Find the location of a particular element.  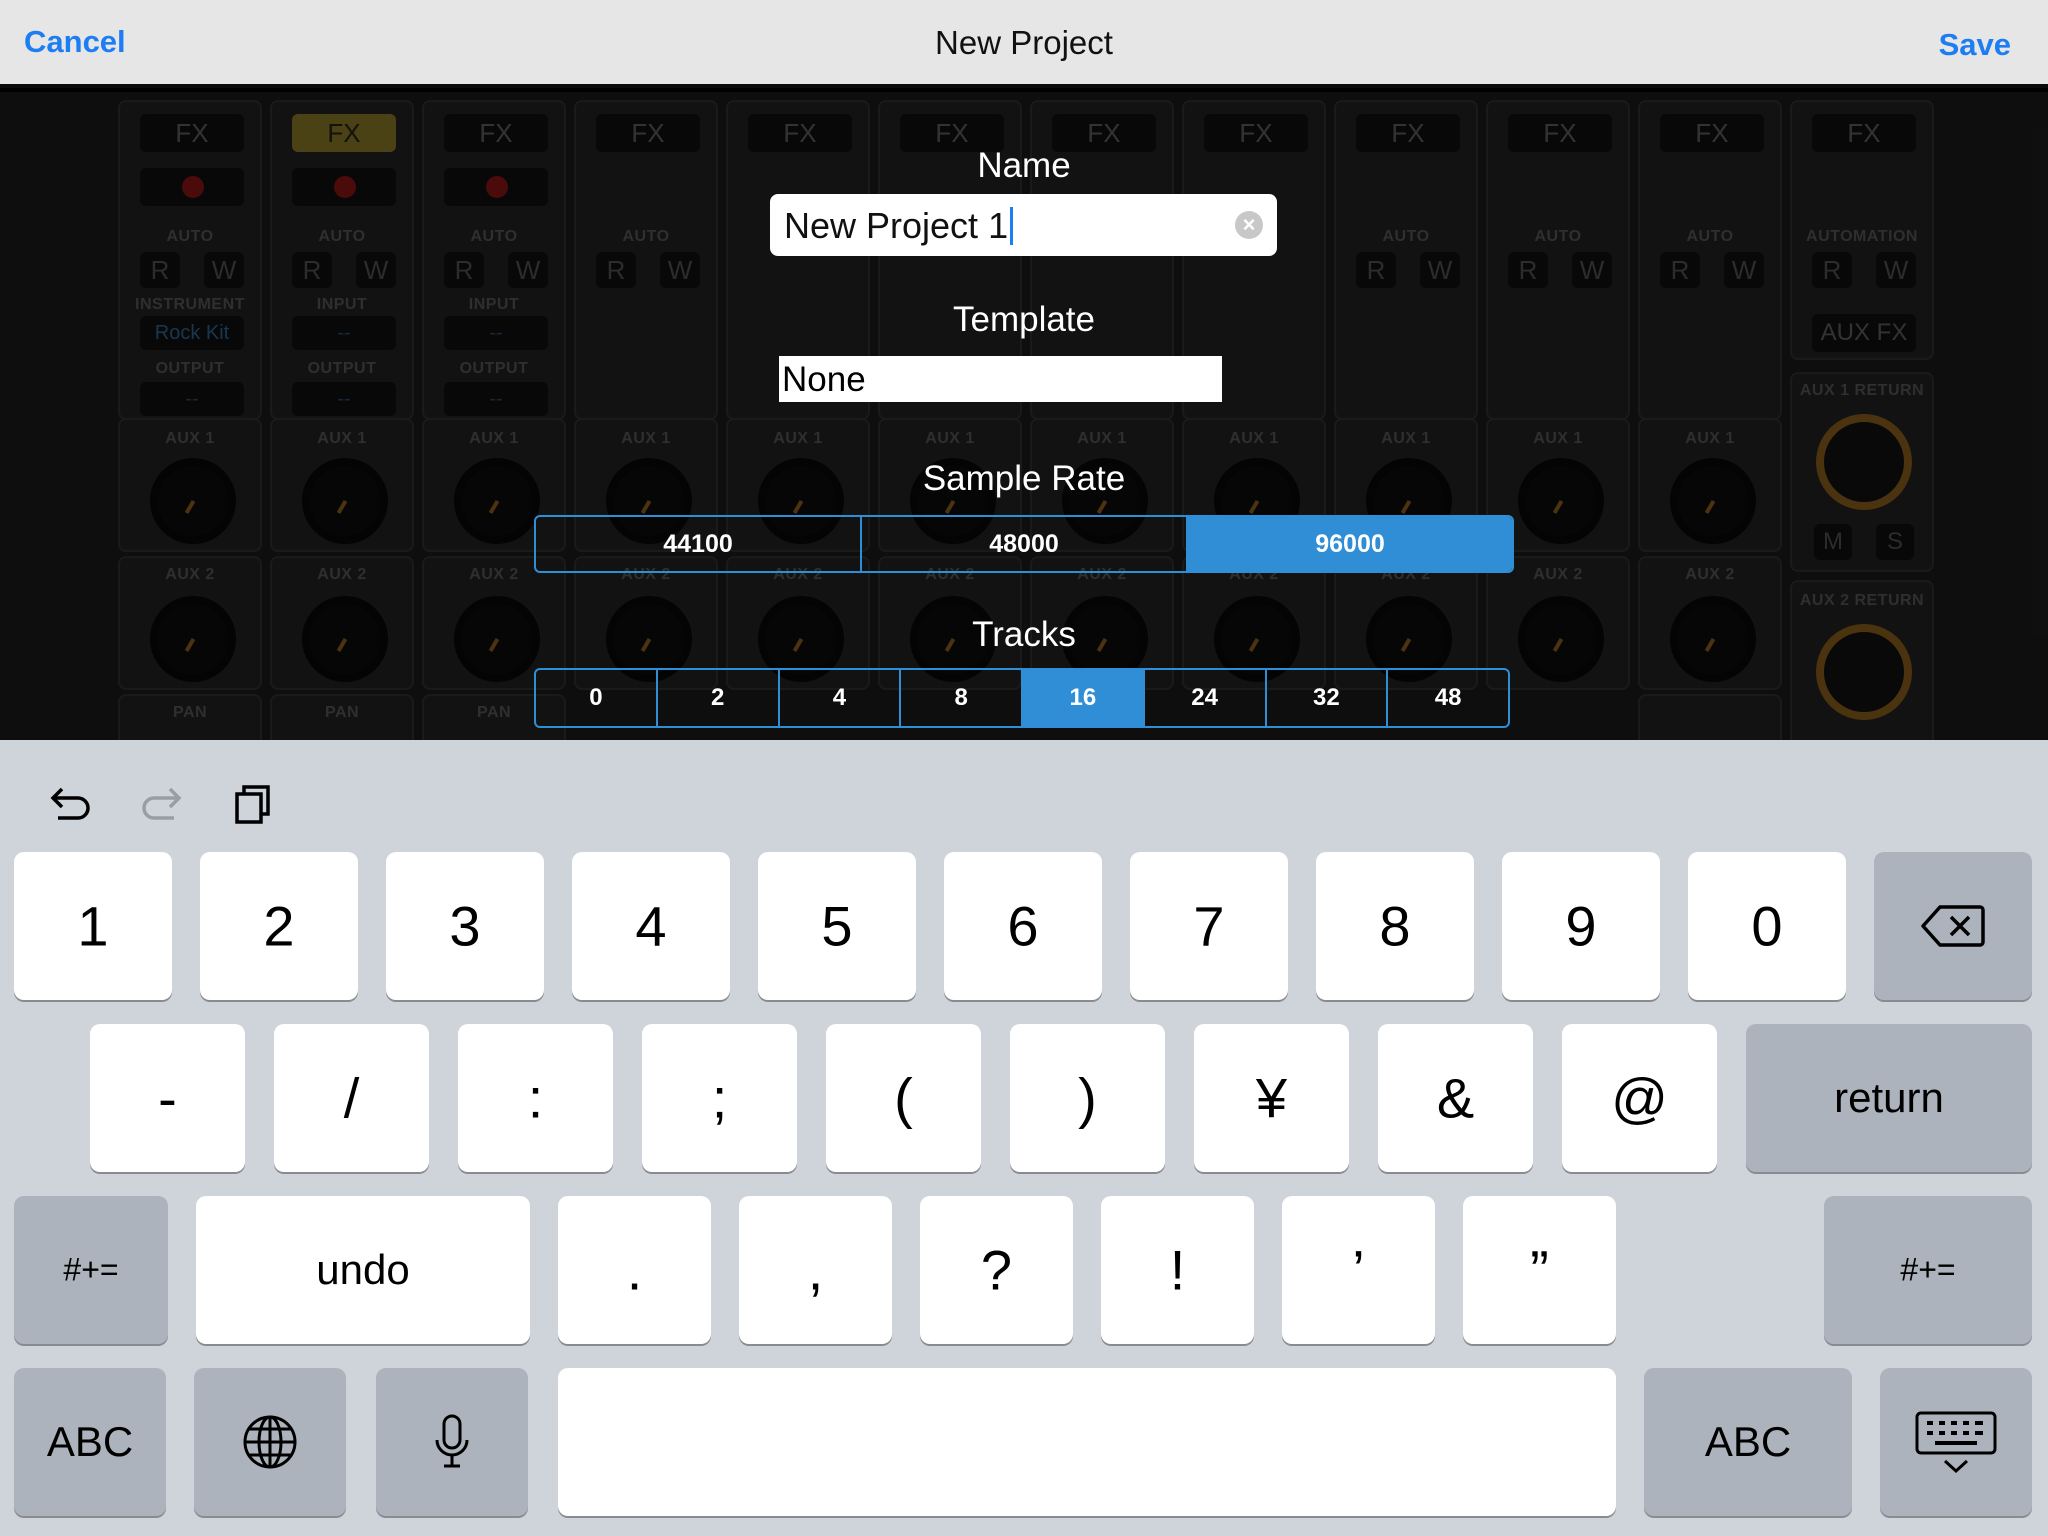

page-title: New Project is located at coordinates (1024, 42).